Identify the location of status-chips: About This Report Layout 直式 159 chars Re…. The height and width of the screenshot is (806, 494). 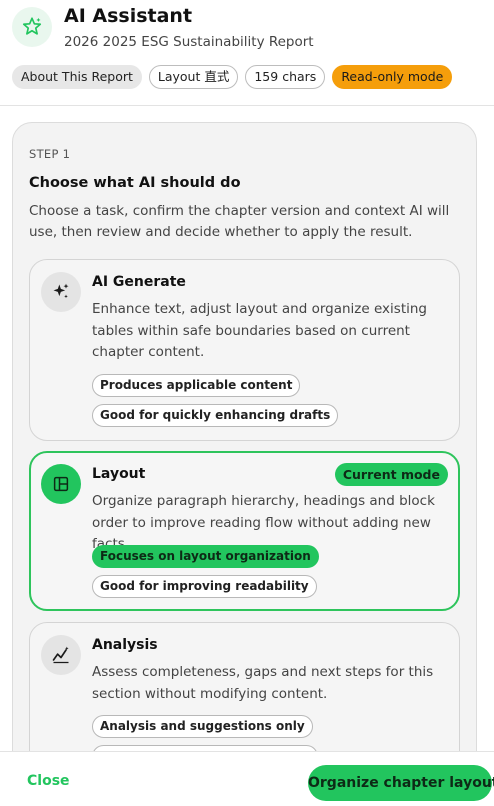
(232, 77).